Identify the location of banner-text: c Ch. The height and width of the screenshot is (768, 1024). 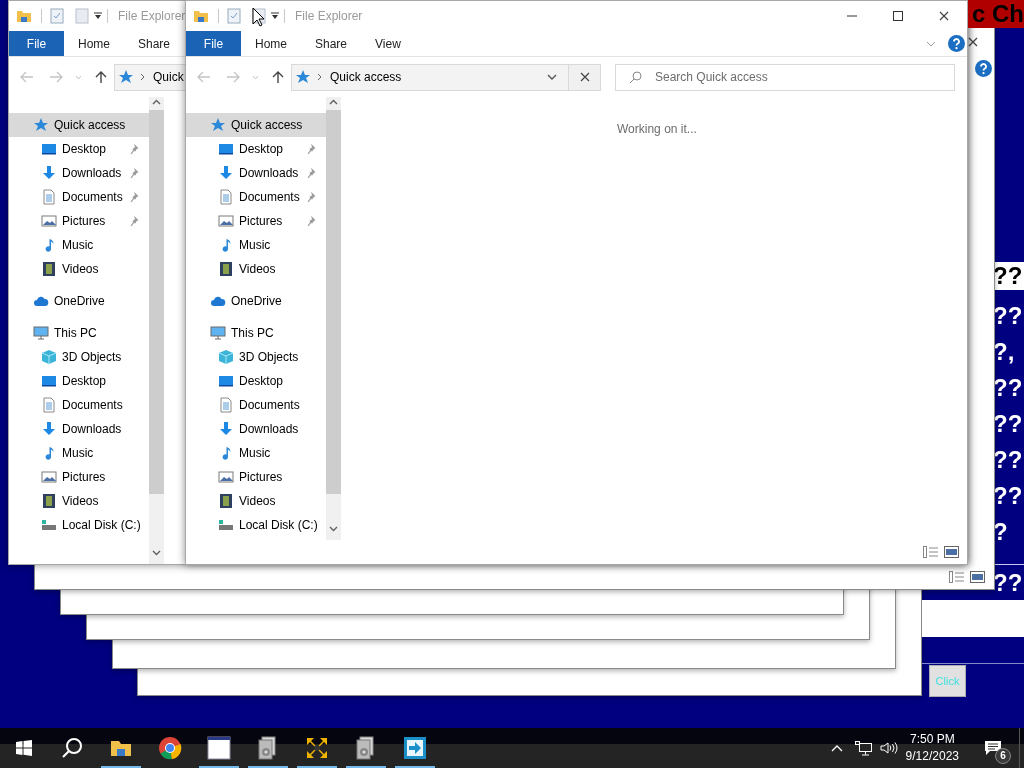
(996, 14).